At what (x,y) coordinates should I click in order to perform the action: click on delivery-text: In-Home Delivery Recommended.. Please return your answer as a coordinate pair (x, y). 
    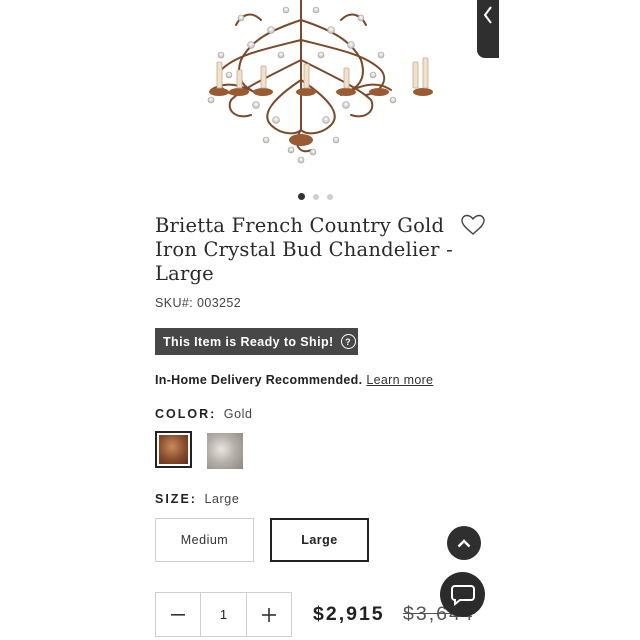
    Looking at the image, I should click on (259, 380).